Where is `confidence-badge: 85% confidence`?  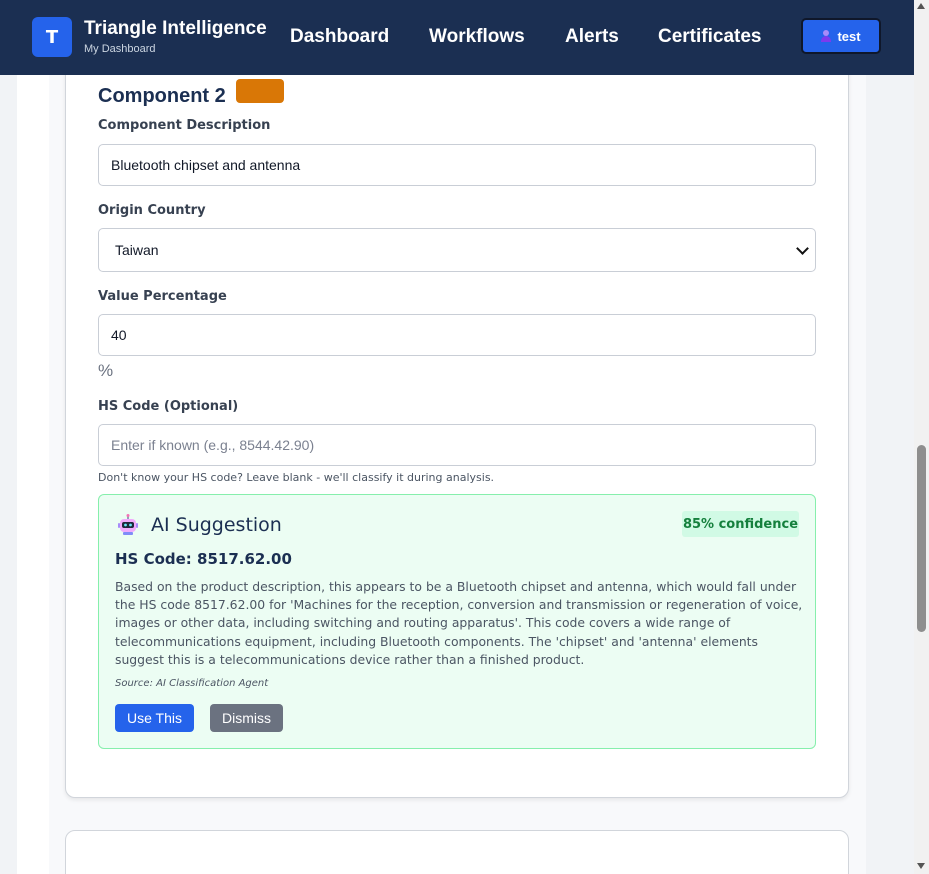
confidence-badge: 85% confidence is located at coordinates (740, 524).